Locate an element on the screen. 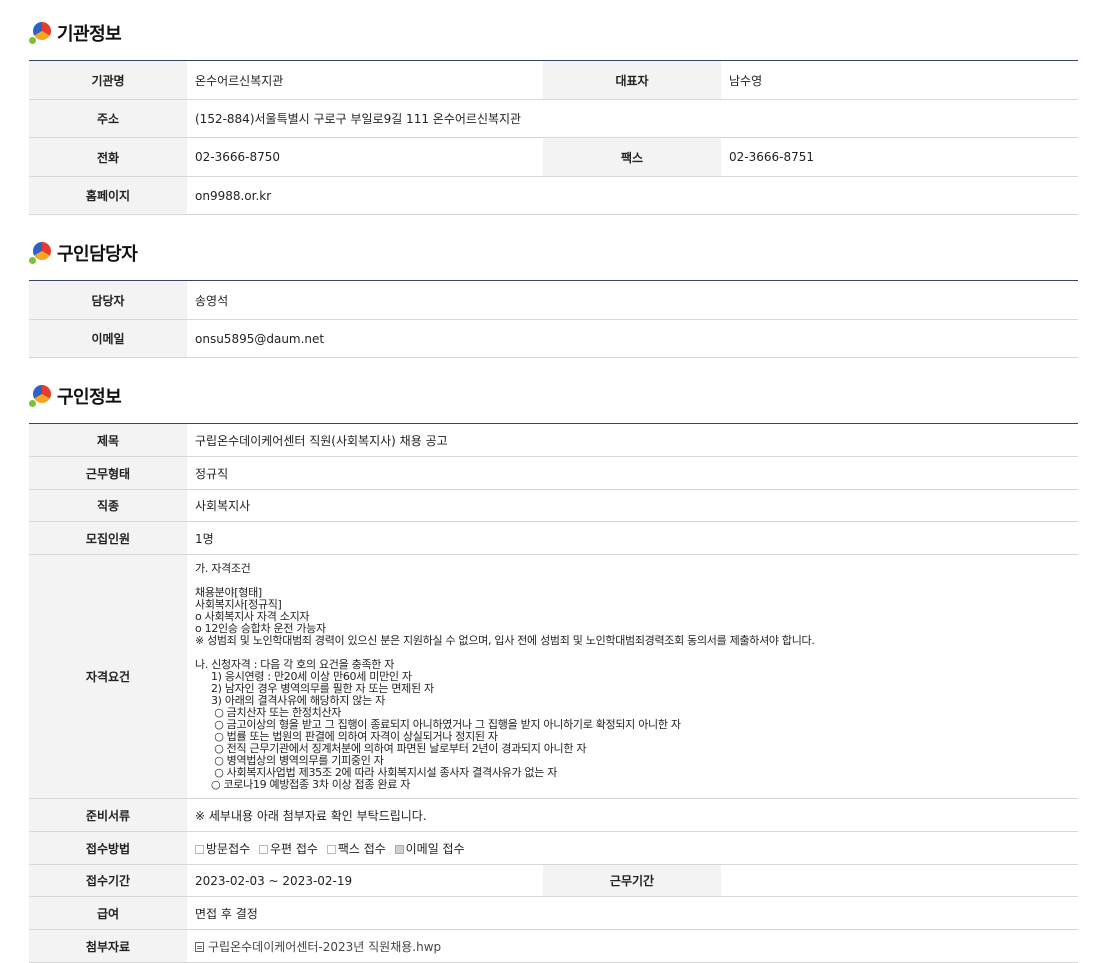 This screenshot has width=1115, height=963. contact-person: 송영석 is located at coordinates (632, 300).